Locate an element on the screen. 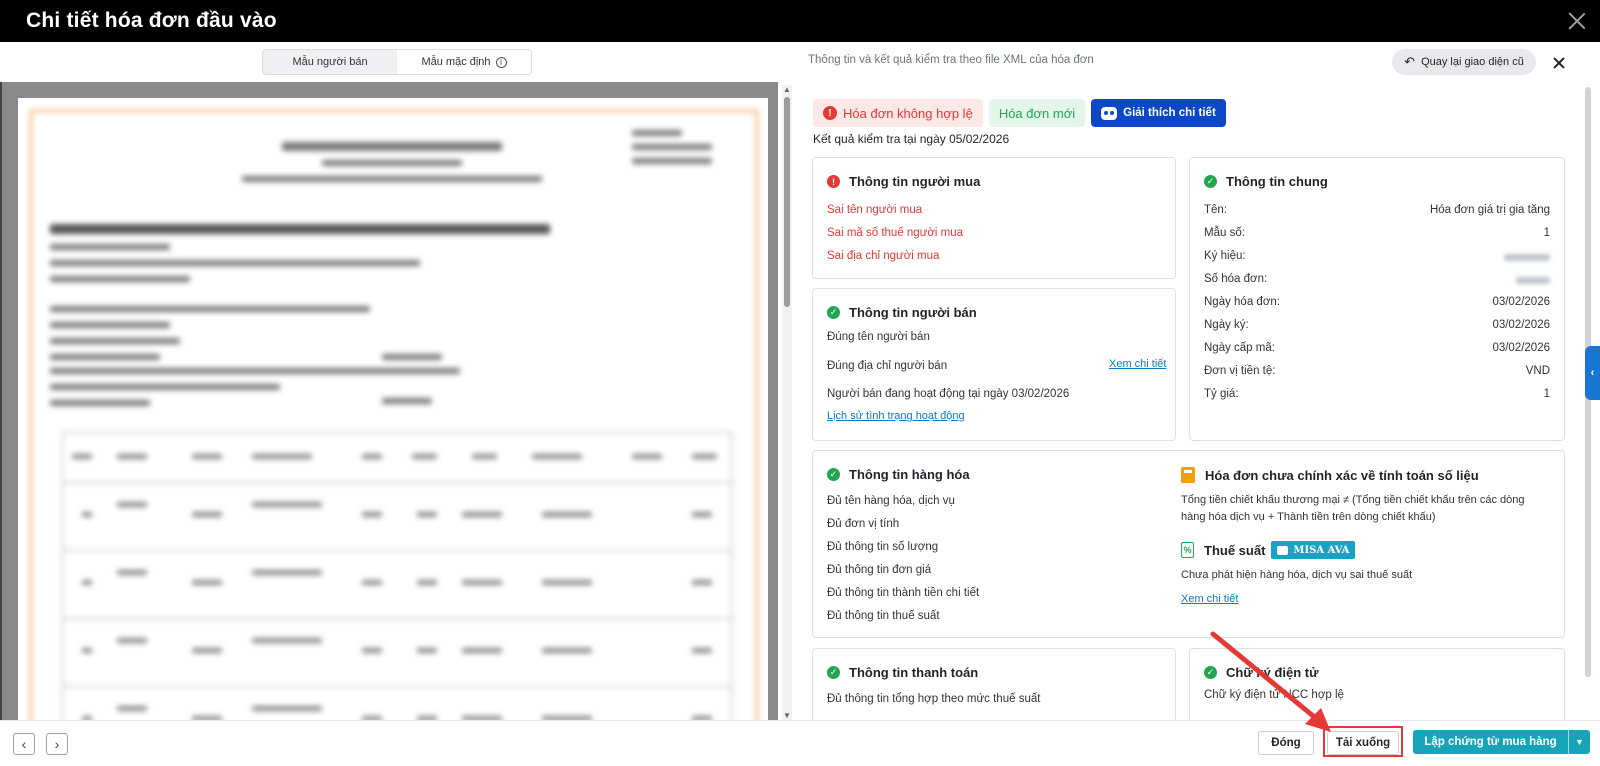 This screenshot has height=766, width=1600. chevron-left-icon: ‹ is located at coordinates (24, 744).